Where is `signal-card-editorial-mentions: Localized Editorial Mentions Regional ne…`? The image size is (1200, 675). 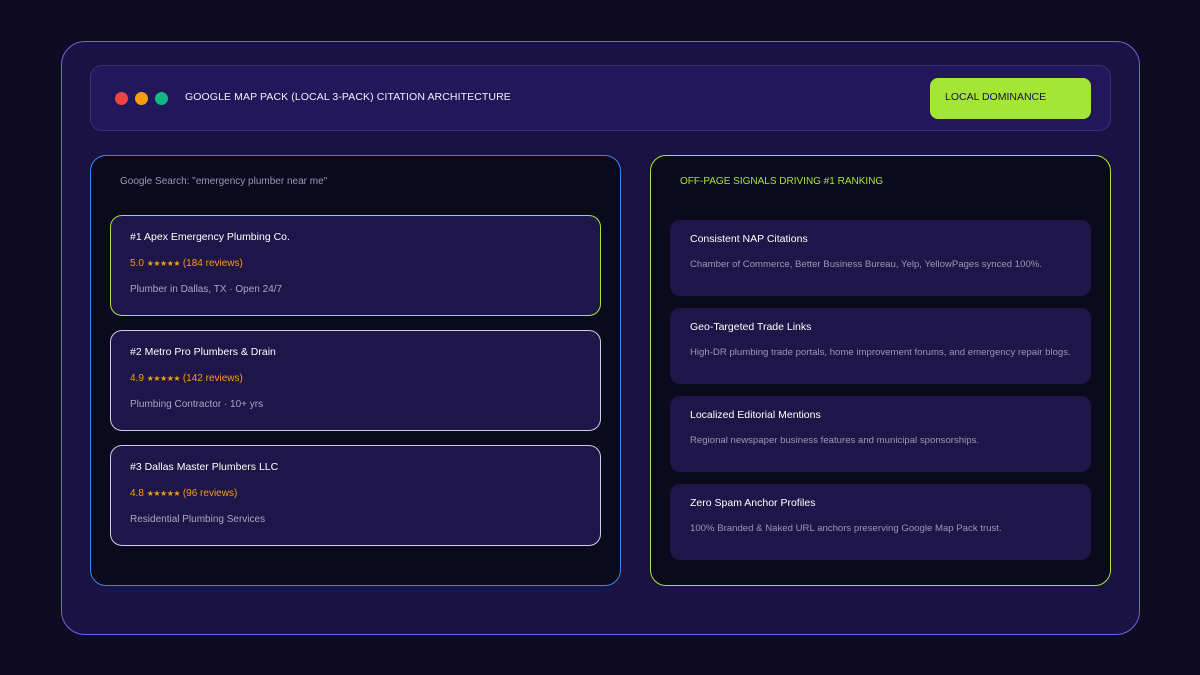
signal-card-editorial-mentions: Localized Editorial Mentions Regional ne… is located at coordinates (880, 434).